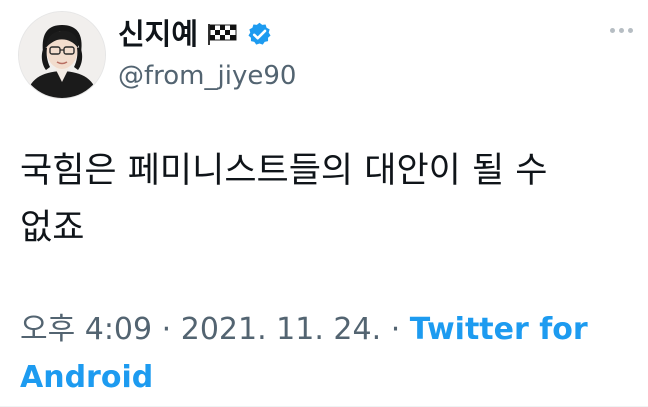 Image resolution: width=648 pixels, height=407 pixels. I want to click on verified-badge-icon, so click(259, 34).